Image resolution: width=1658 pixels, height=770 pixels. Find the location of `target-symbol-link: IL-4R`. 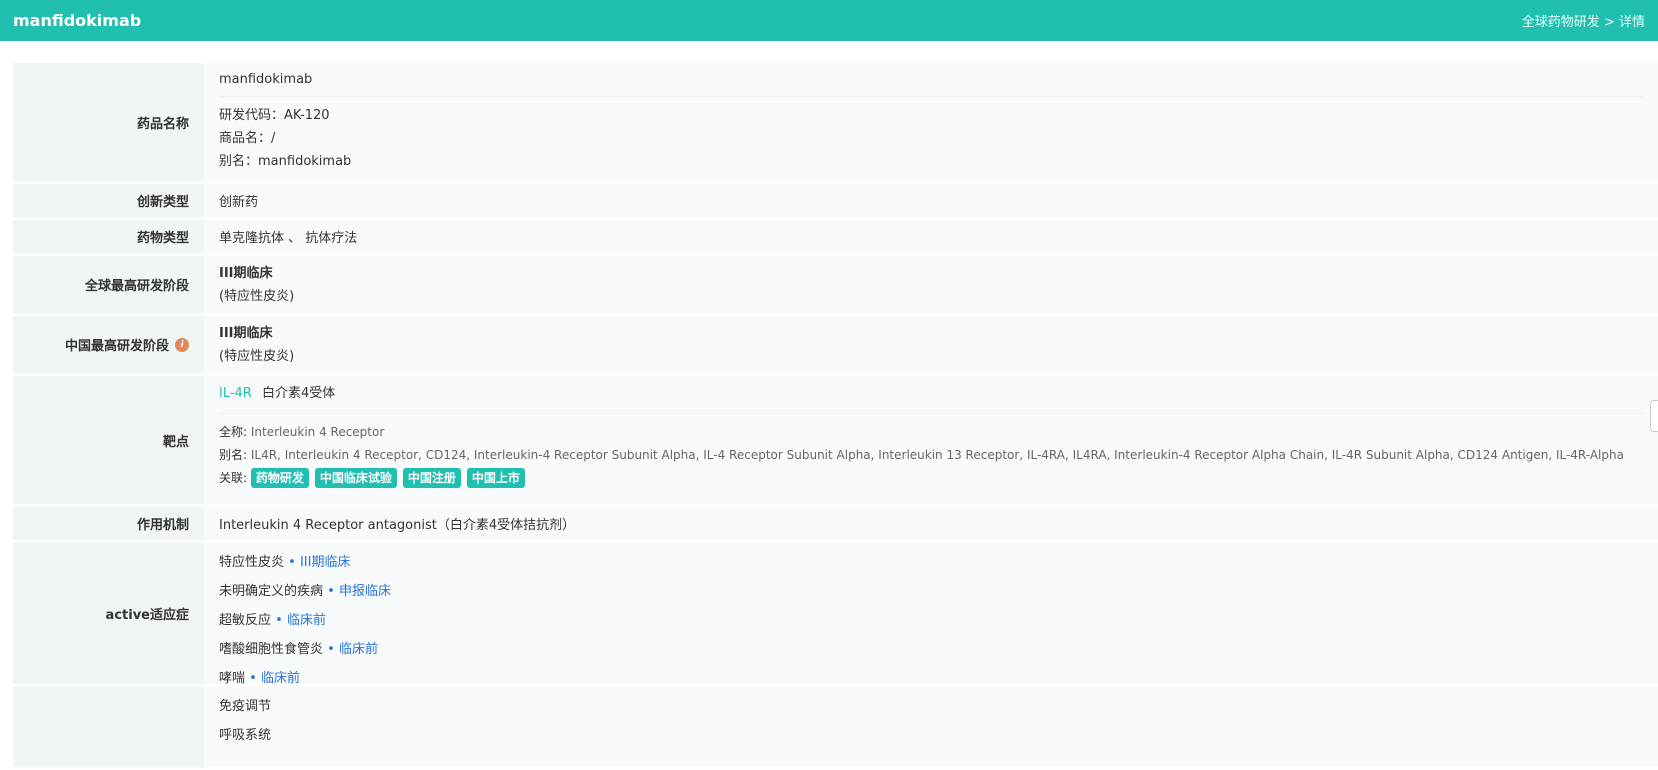

target-symbol-link: IL-4R is located at coordinates (235, 393).